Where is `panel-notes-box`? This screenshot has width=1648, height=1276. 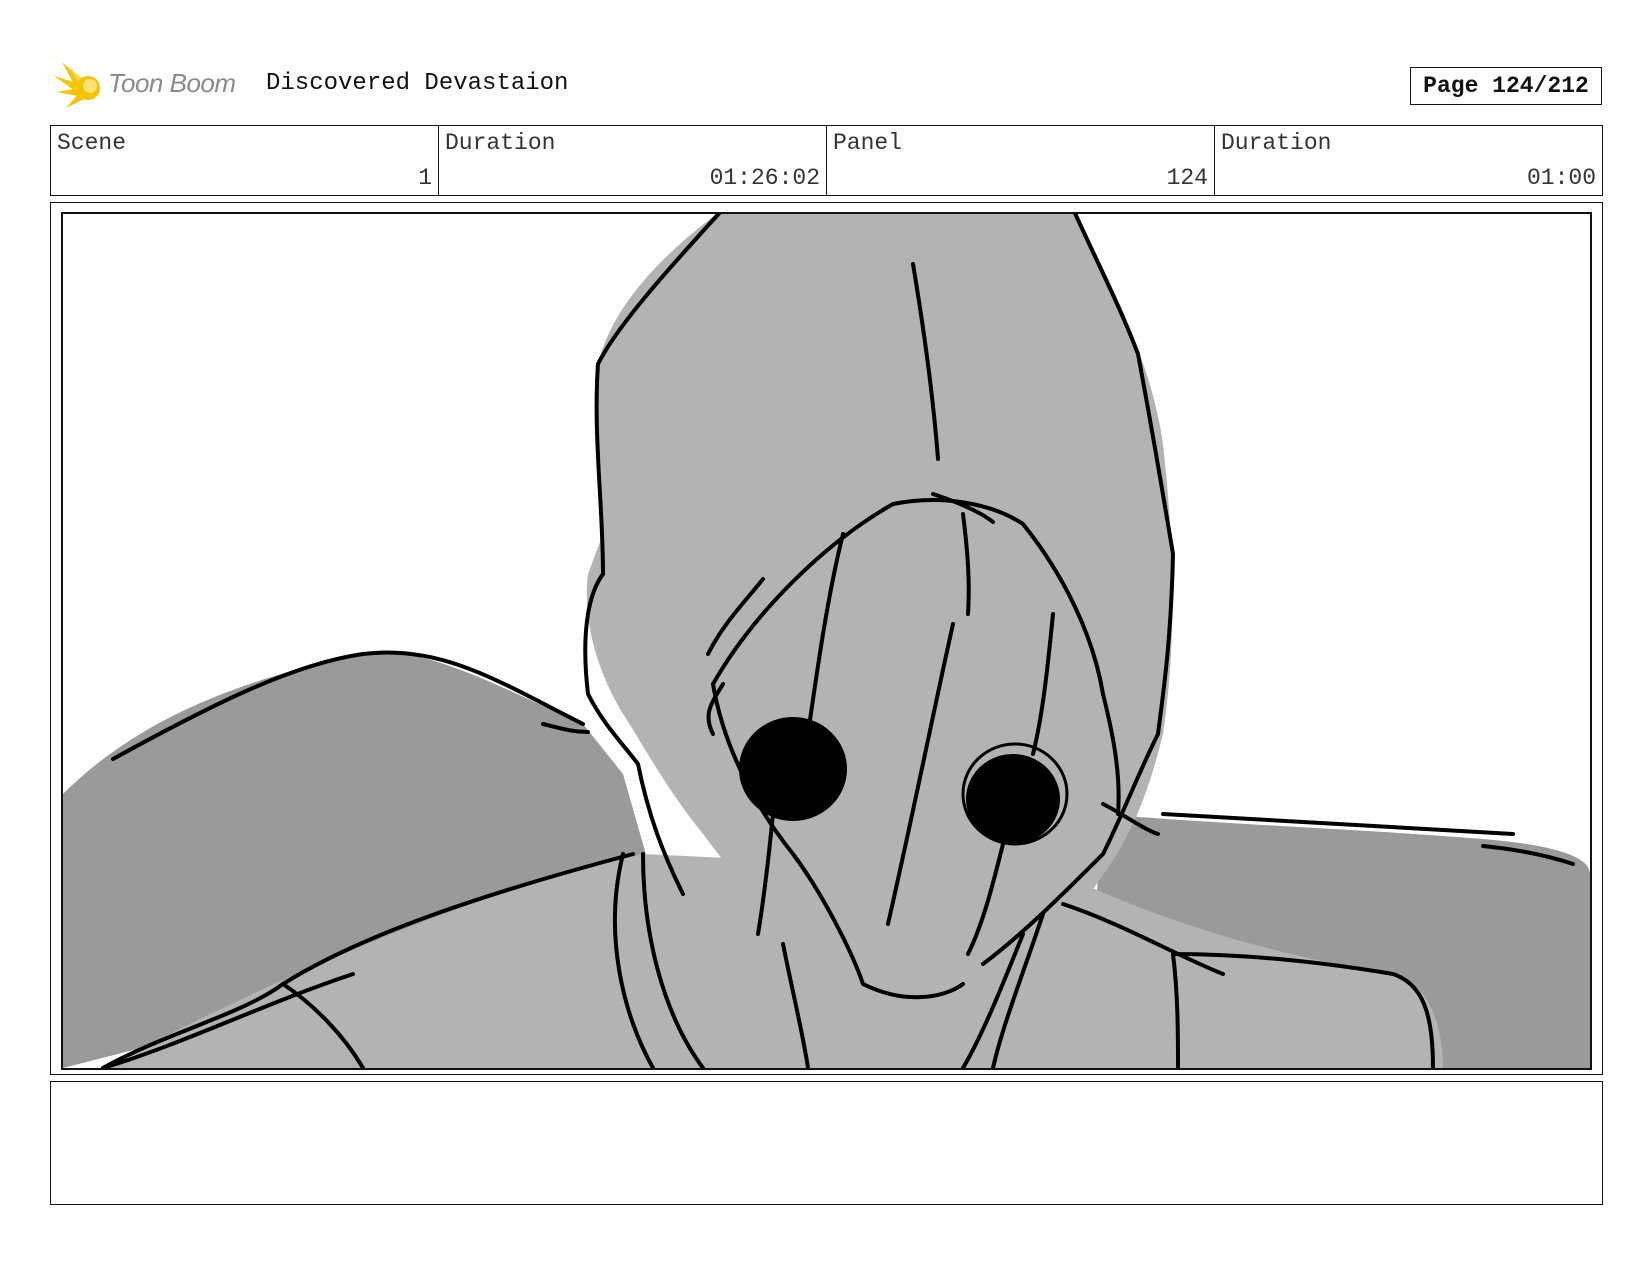
panel-notes-box is located at coordinates (826, 1143).